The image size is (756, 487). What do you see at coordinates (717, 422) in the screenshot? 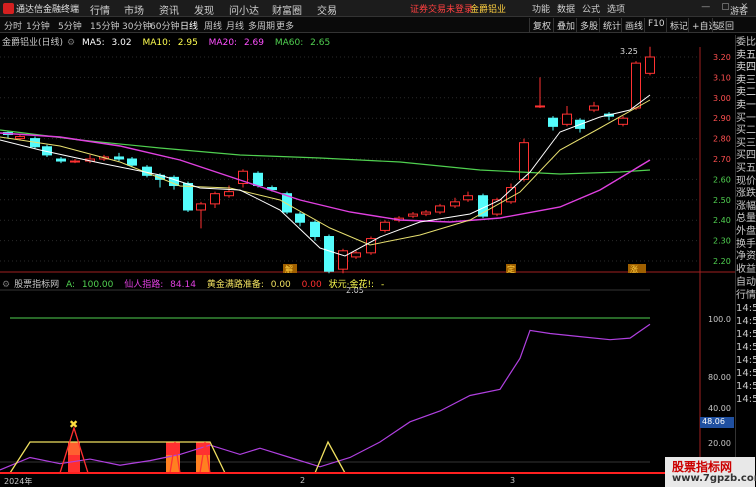
I see `ind-current-value: 48.06` at bounding box center [717, 422].